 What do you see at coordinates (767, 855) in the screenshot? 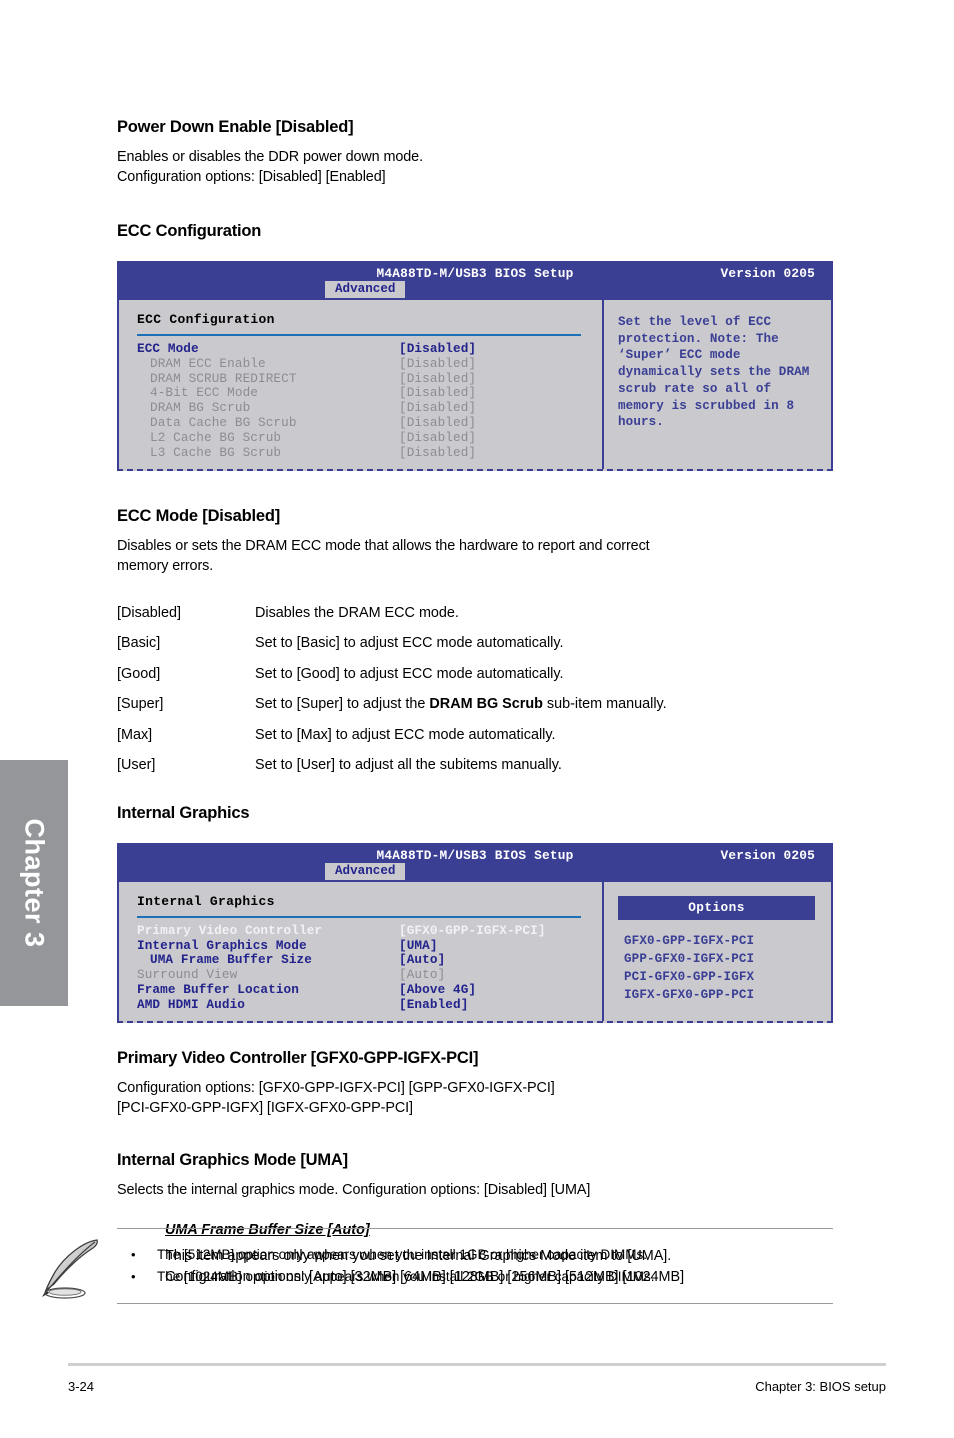
I see `bios-version: Version 0205` at bounding box center [767, 855].